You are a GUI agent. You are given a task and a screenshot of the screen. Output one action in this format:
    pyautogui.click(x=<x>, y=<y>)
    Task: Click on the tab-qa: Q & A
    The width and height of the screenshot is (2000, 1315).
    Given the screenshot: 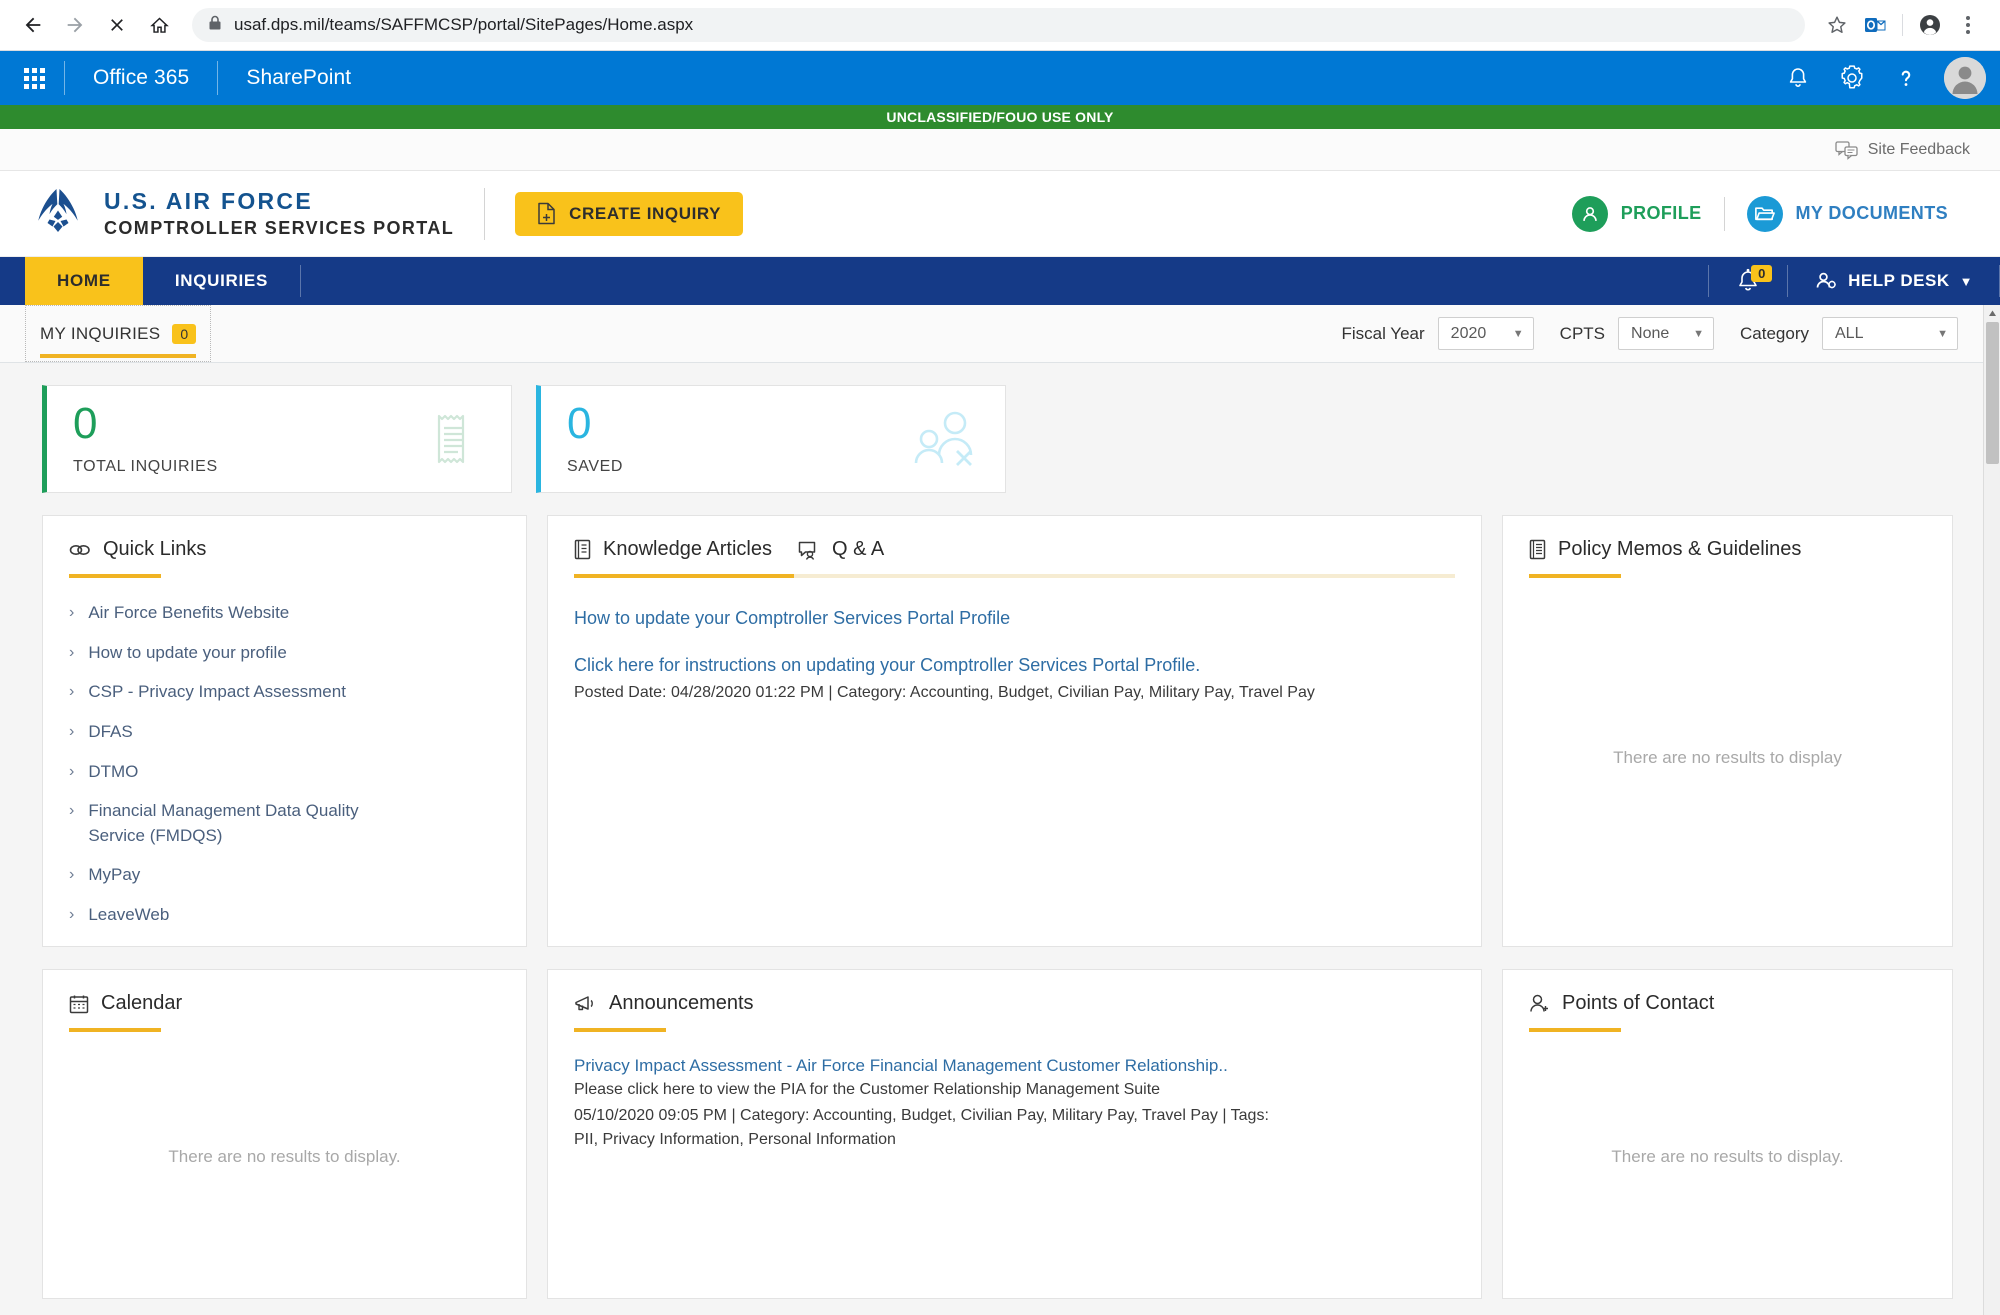 What is the action you would take?
    pyautogui.click(x=841, y=549)
    